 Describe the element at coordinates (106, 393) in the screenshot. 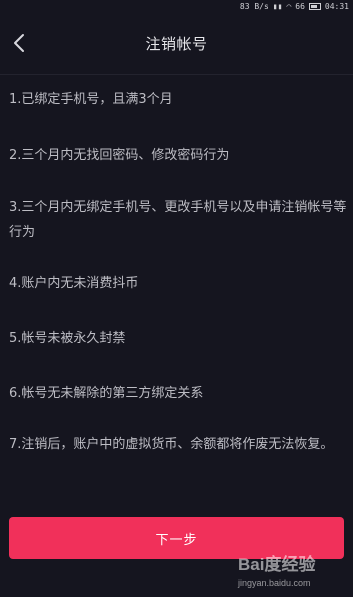

I see `rule-item: 6.帐号无未解除的第三方绑定关系` at that location.